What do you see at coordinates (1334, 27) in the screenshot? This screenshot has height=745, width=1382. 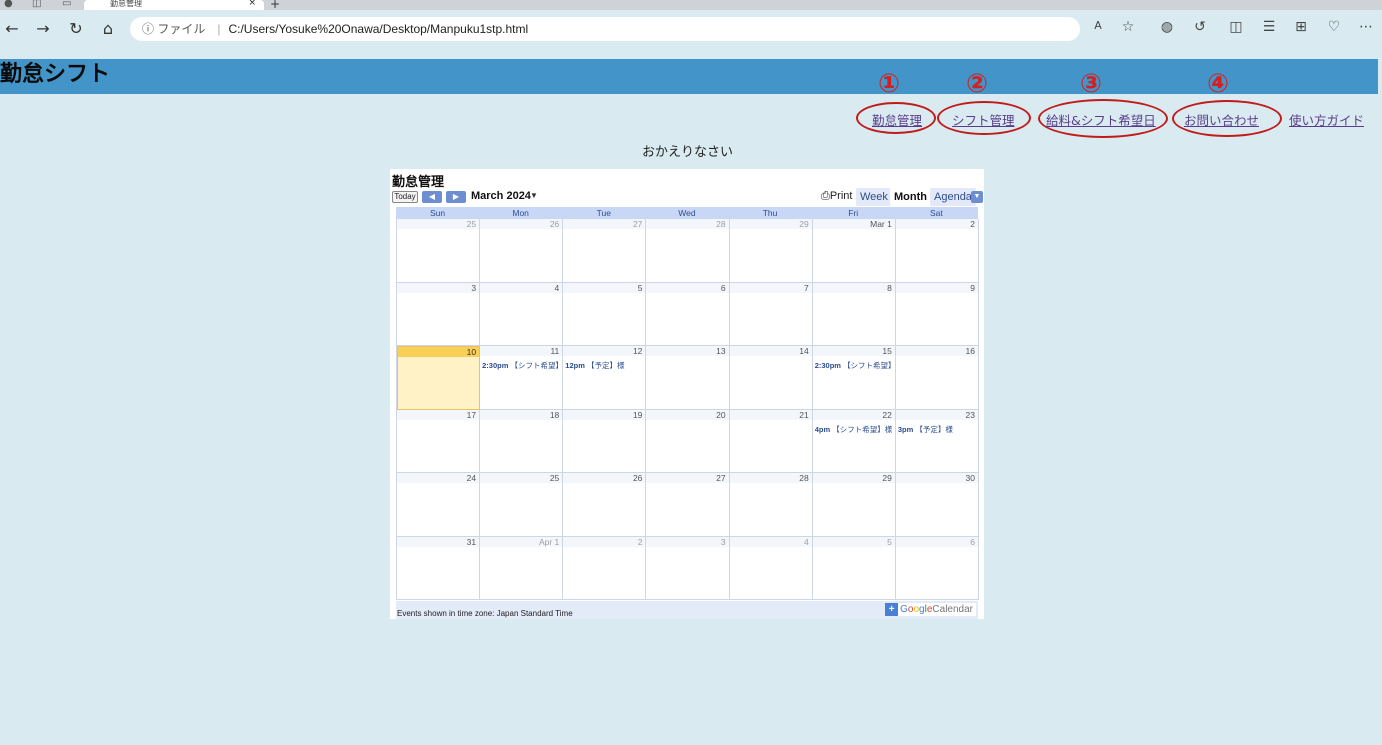 I see `browser-essentials-icon: ♡` at bounding box center [1334, 27].